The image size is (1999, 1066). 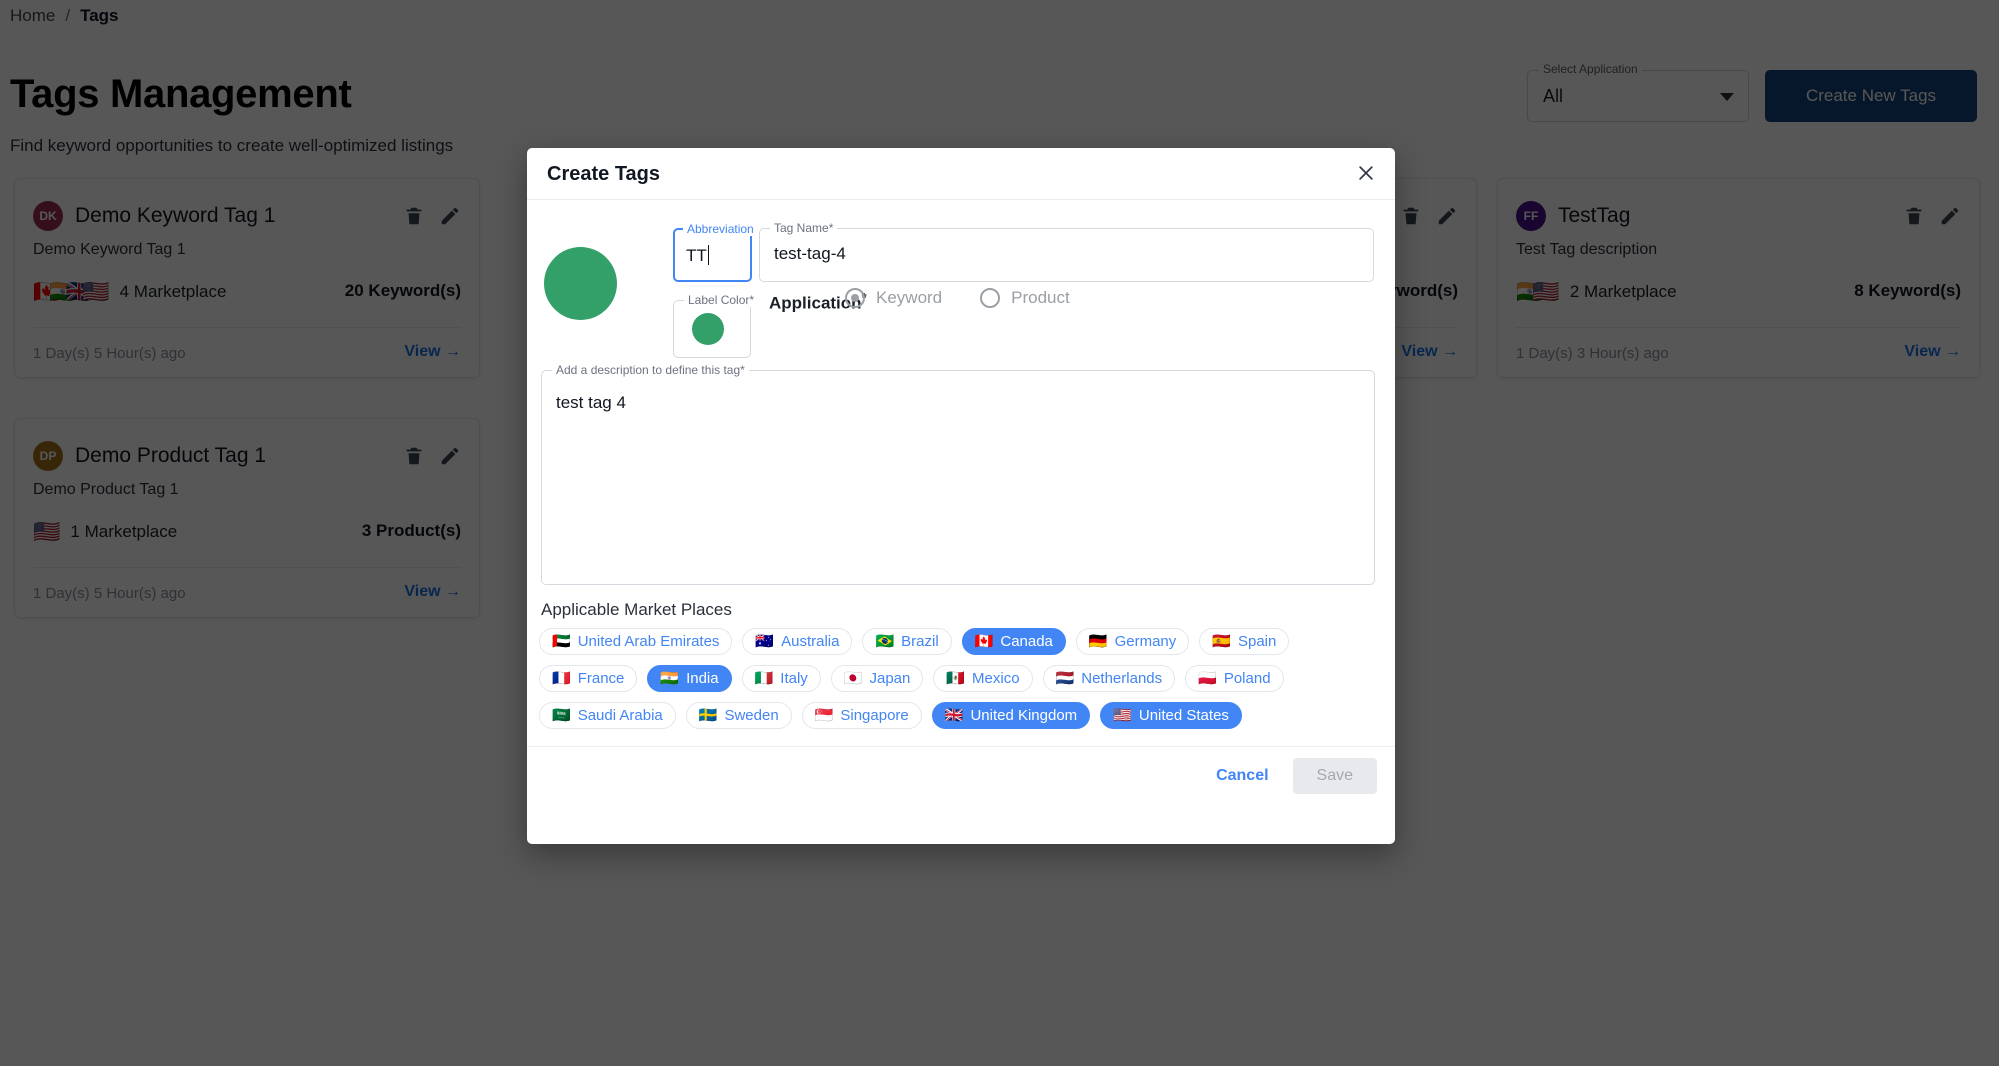 What do you see at coordinates (1221, 641) in the screenshot?
I see `flag-icon: 🇪🇸` at bounding box center [1221, 641].